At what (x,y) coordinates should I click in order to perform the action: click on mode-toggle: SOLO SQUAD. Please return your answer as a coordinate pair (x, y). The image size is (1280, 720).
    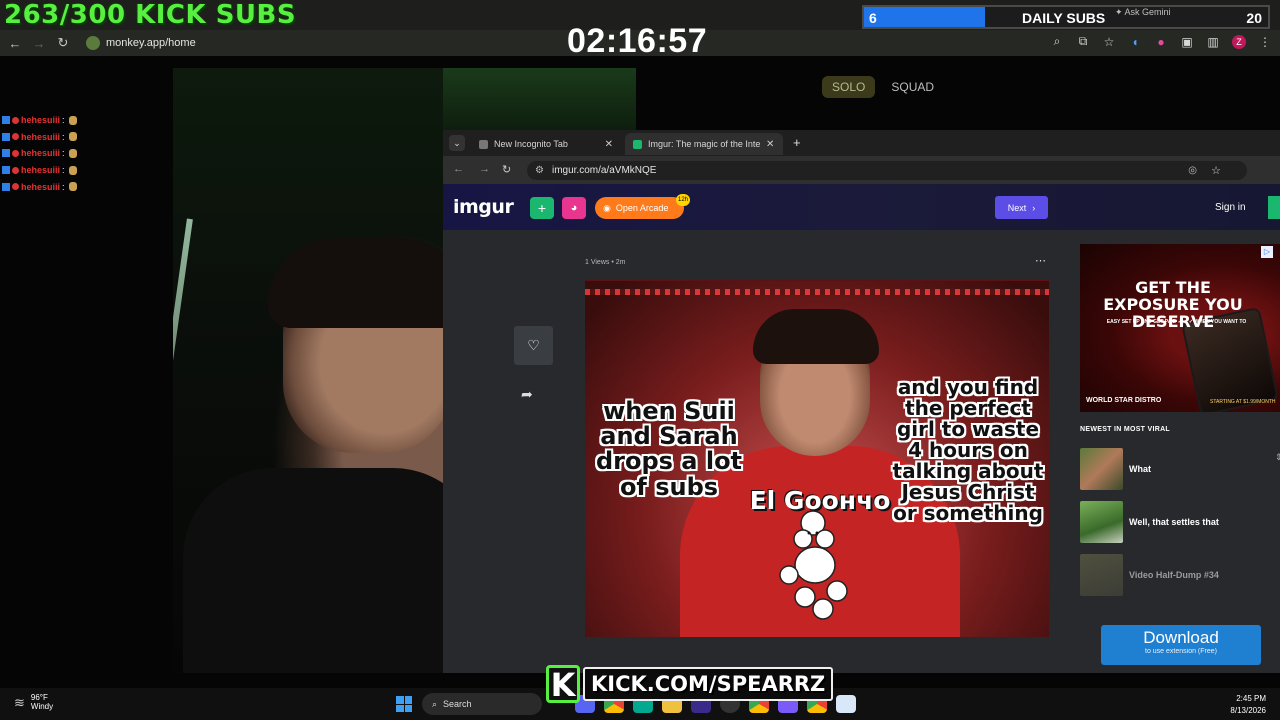
    Looking at the image, I should click on (883, 87).